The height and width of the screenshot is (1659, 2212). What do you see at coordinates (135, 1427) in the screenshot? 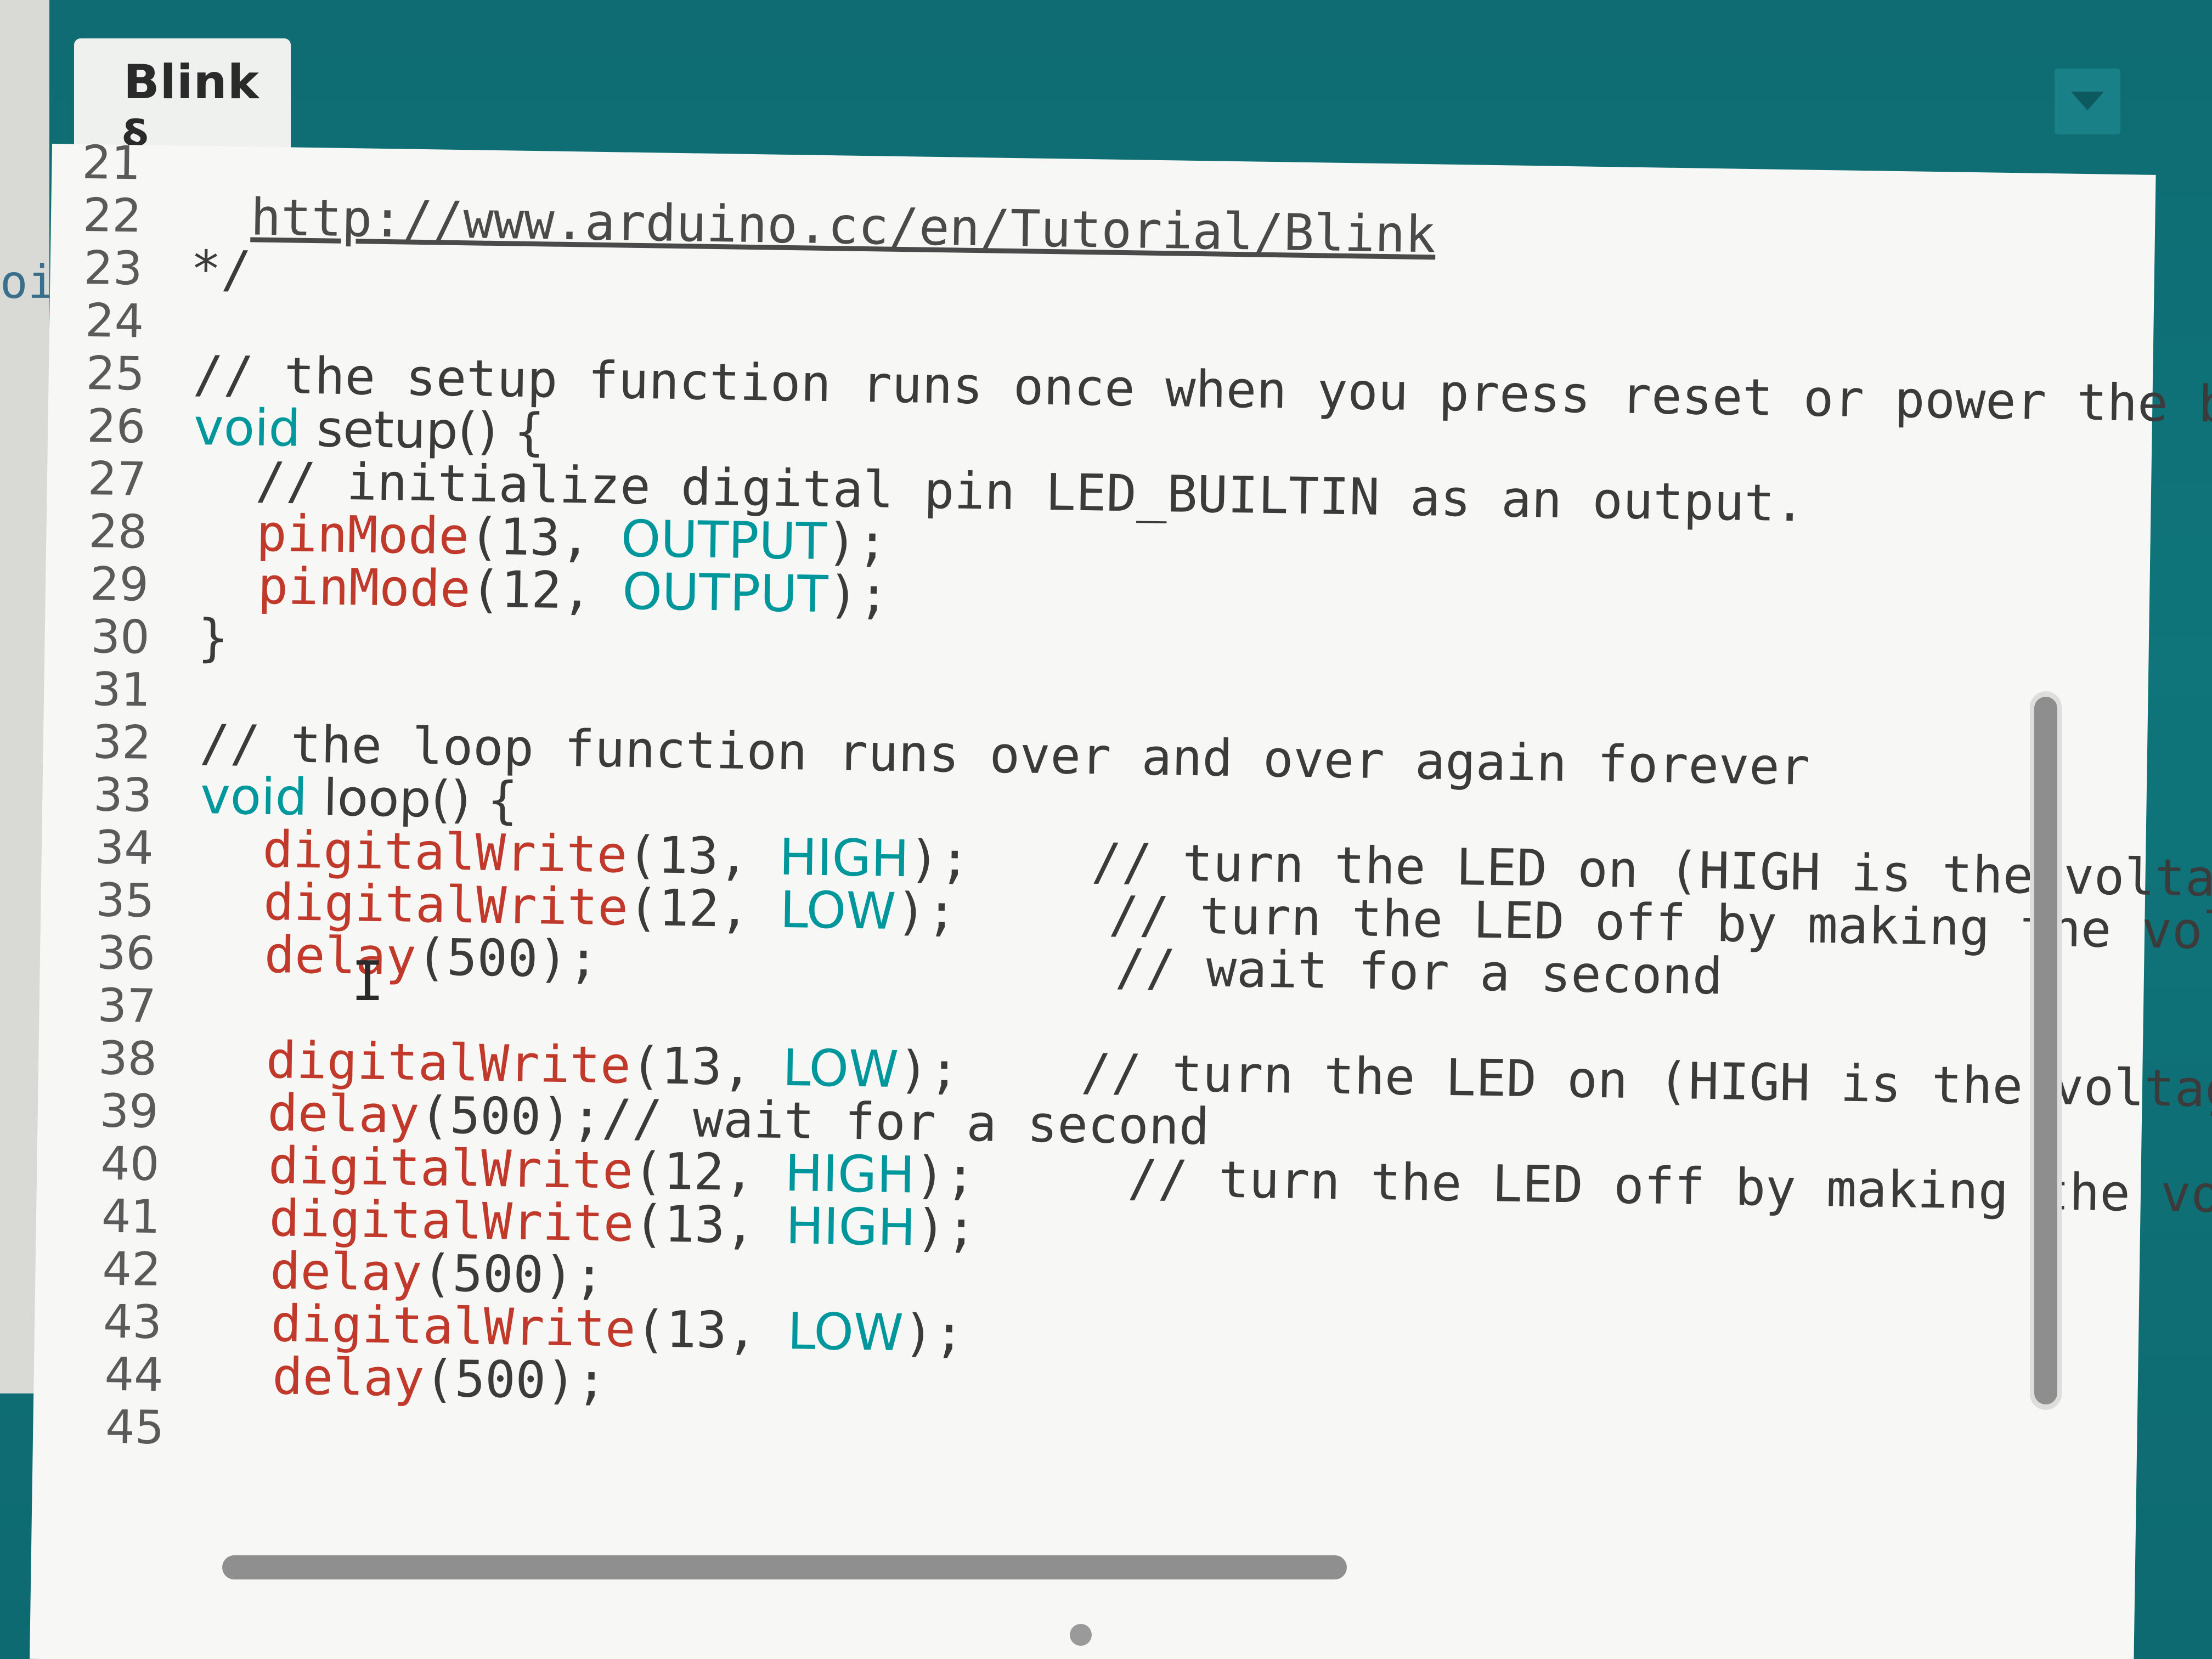
I see `line-number: 45` at bounding box center [135, 1427].